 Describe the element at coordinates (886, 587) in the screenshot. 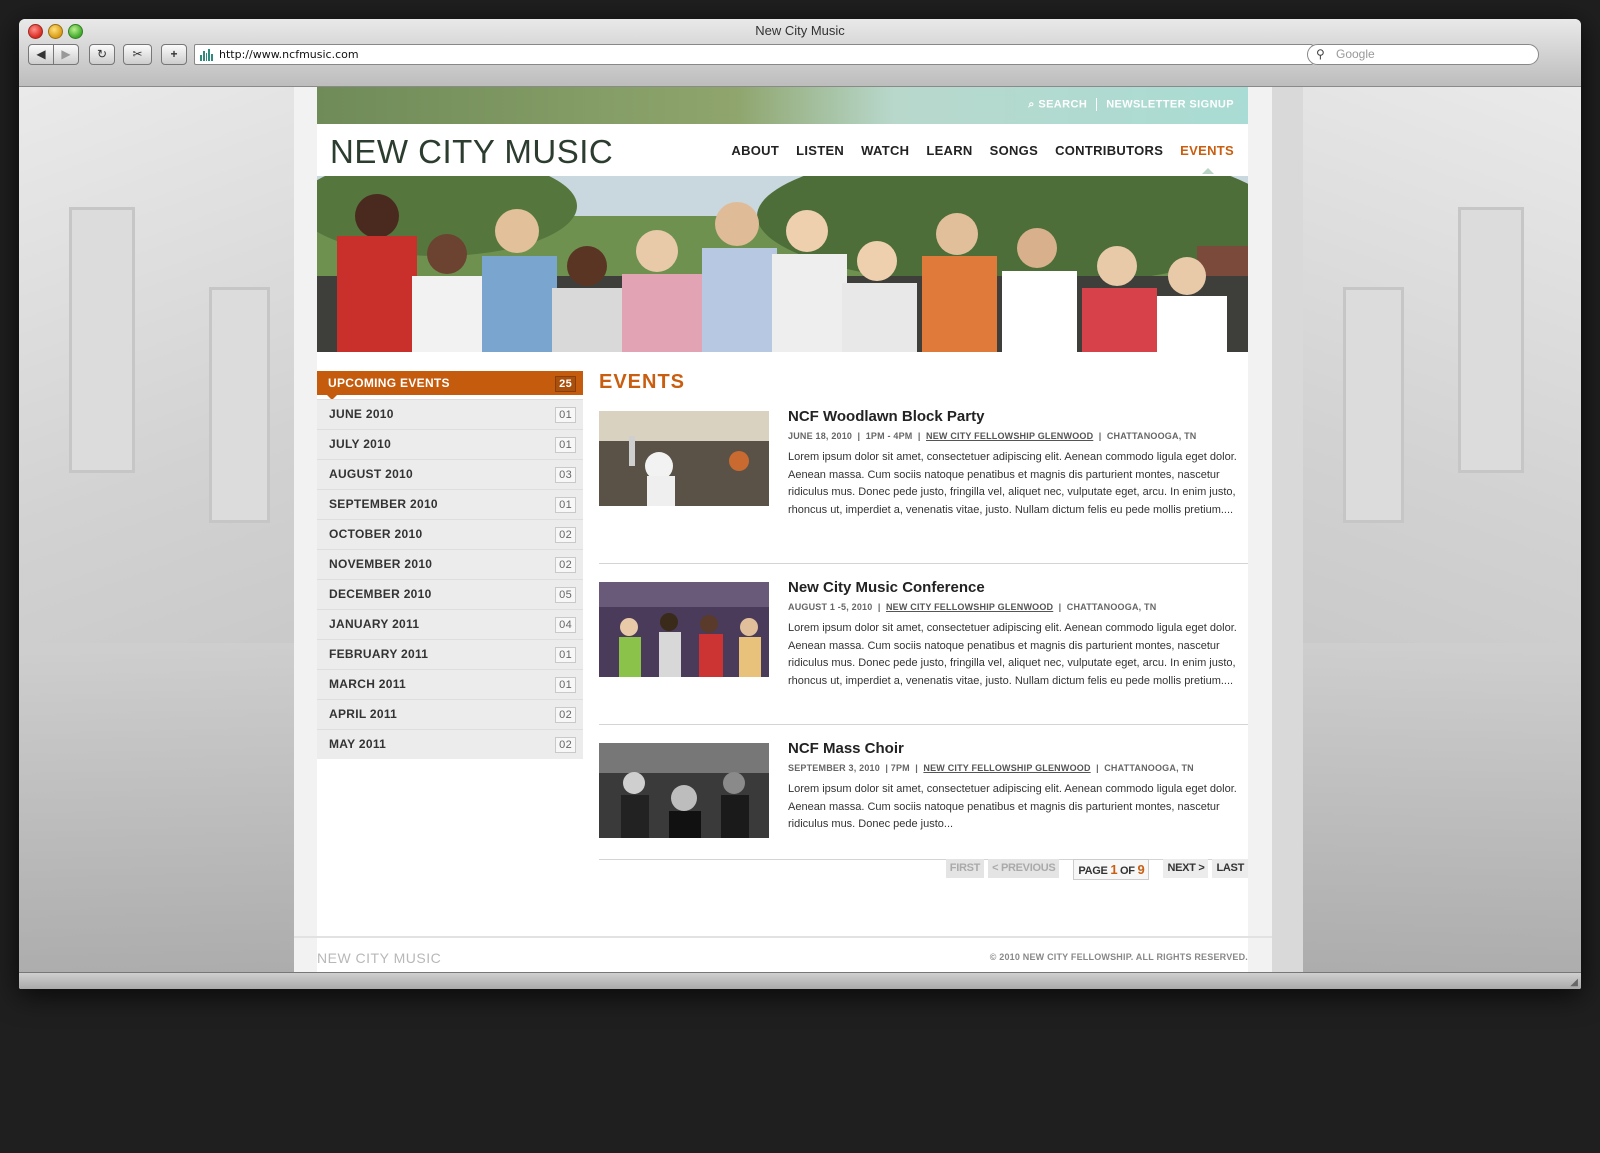

I see `event-title: New City Music Conference` at that location.